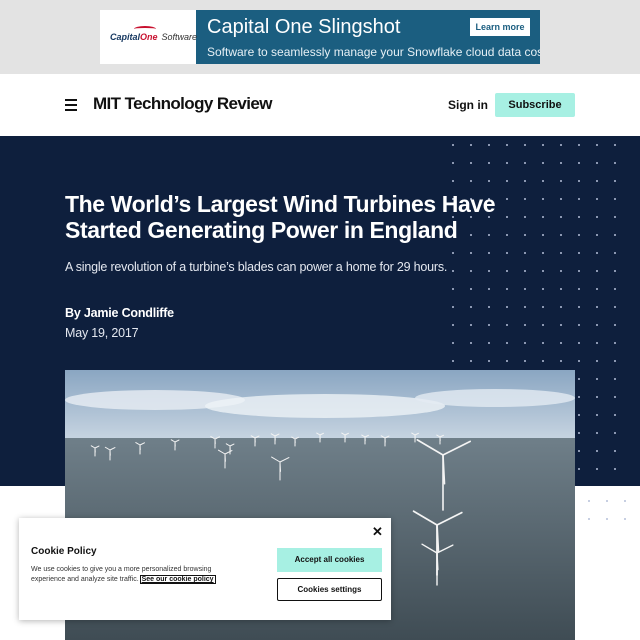 This screenshot has width=640, height=640. Describe the element at coordinates (329, 560) in the screenshot. I see `accept-cookies-button: Accept all cookies` at that location.